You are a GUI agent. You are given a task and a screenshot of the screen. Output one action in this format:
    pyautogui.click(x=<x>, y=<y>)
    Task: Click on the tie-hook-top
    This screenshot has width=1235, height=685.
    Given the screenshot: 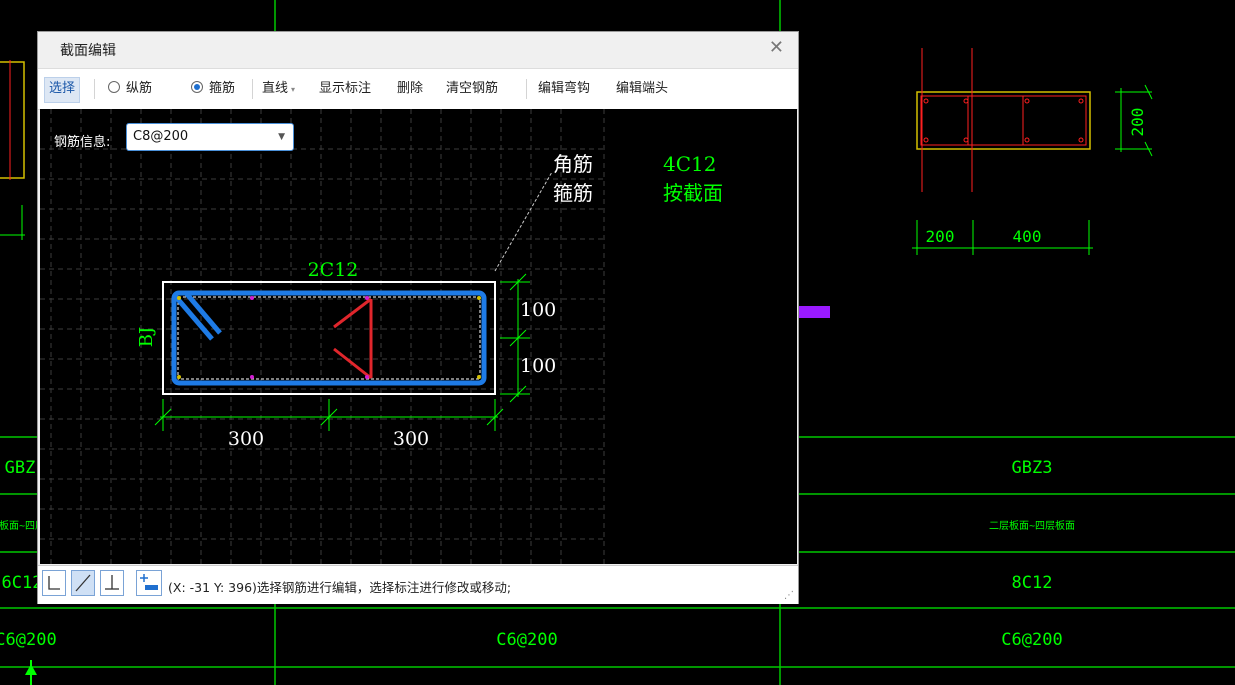 What is the action you would take?
    pyautogui.click(x=352, y=313)
    